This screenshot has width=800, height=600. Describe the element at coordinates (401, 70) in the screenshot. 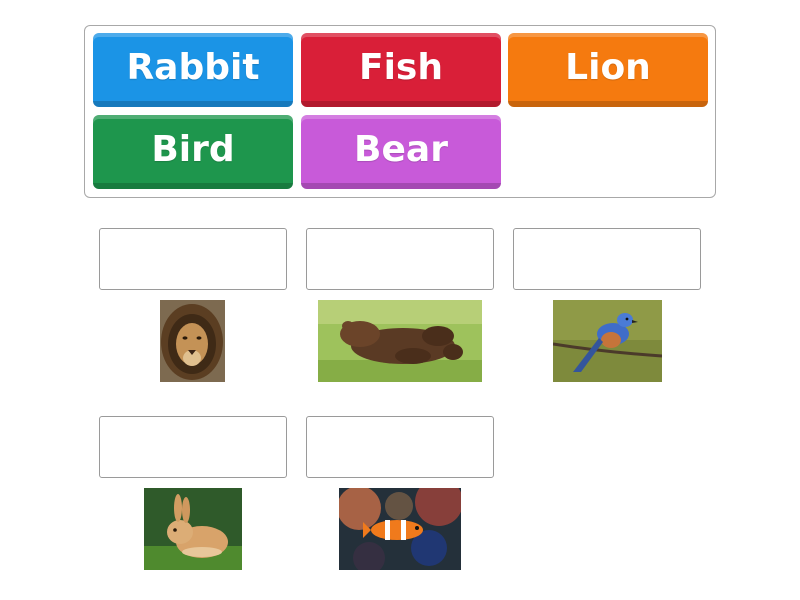

I see `tile-fish: Fish` at that location.